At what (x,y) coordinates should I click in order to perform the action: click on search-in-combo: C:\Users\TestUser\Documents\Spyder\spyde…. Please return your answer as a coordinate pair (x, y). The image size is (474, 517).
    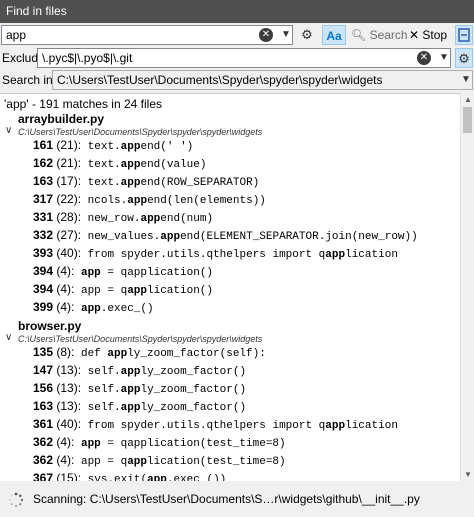
    Looking at the image, I should click on (262, 80).